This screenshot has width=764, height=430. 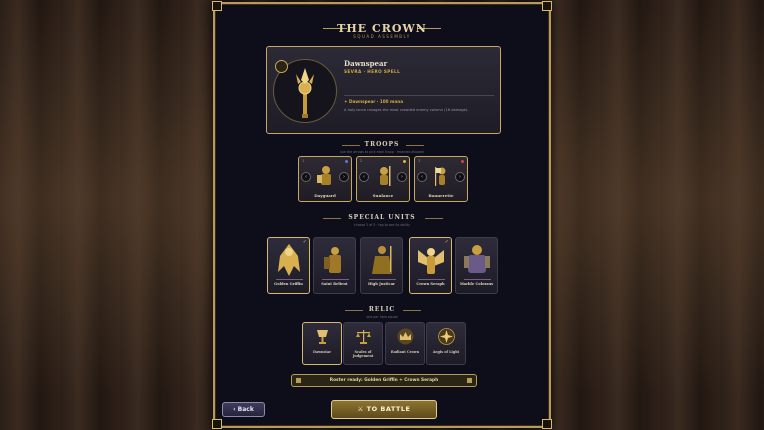 I want to click on unit-card-golden-griffin: ✓ Golden Griffin, so click(x=288, y=265).